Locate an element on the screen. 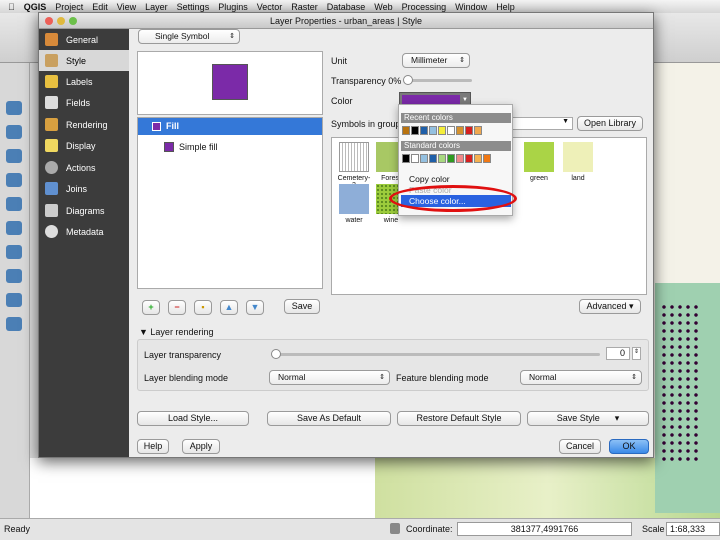 The image size is (720, 540). sidebar-item-actions: Actions is located at coordinates (84, 167).